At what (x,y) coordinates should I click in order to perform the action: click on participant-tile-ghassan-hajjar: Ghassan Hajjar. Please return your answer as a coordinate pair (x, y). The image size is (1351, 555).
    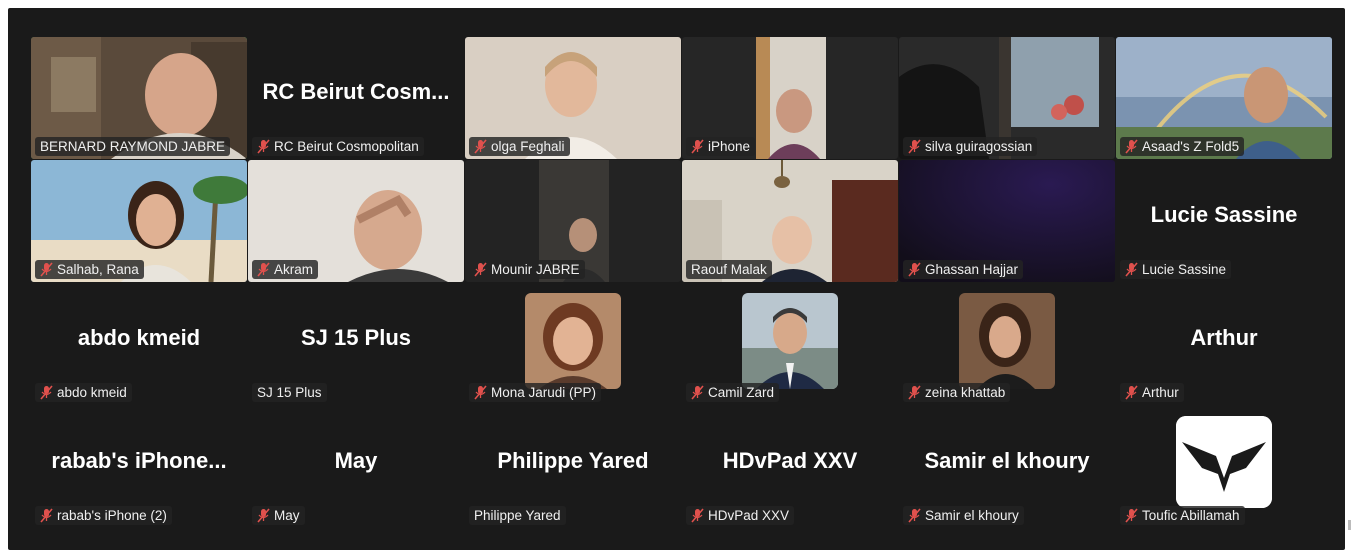
    Looking at the image, I should click on (1007, 221).